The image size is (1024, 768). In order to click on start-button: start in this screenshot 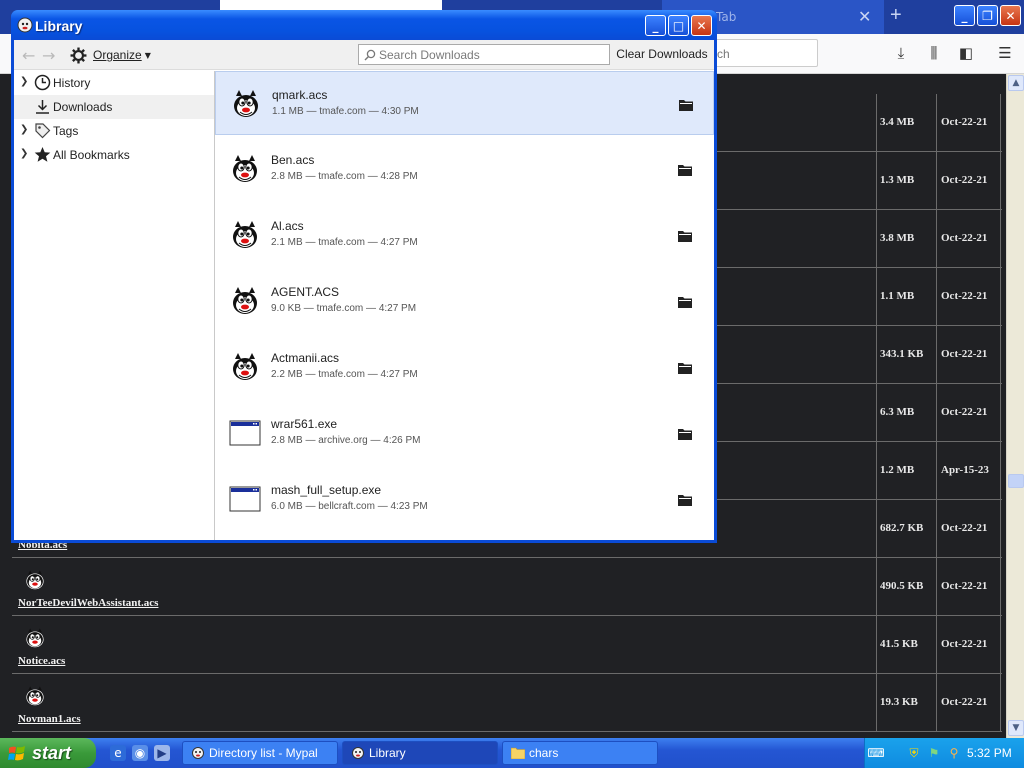, I will do `click(48, 753)`.